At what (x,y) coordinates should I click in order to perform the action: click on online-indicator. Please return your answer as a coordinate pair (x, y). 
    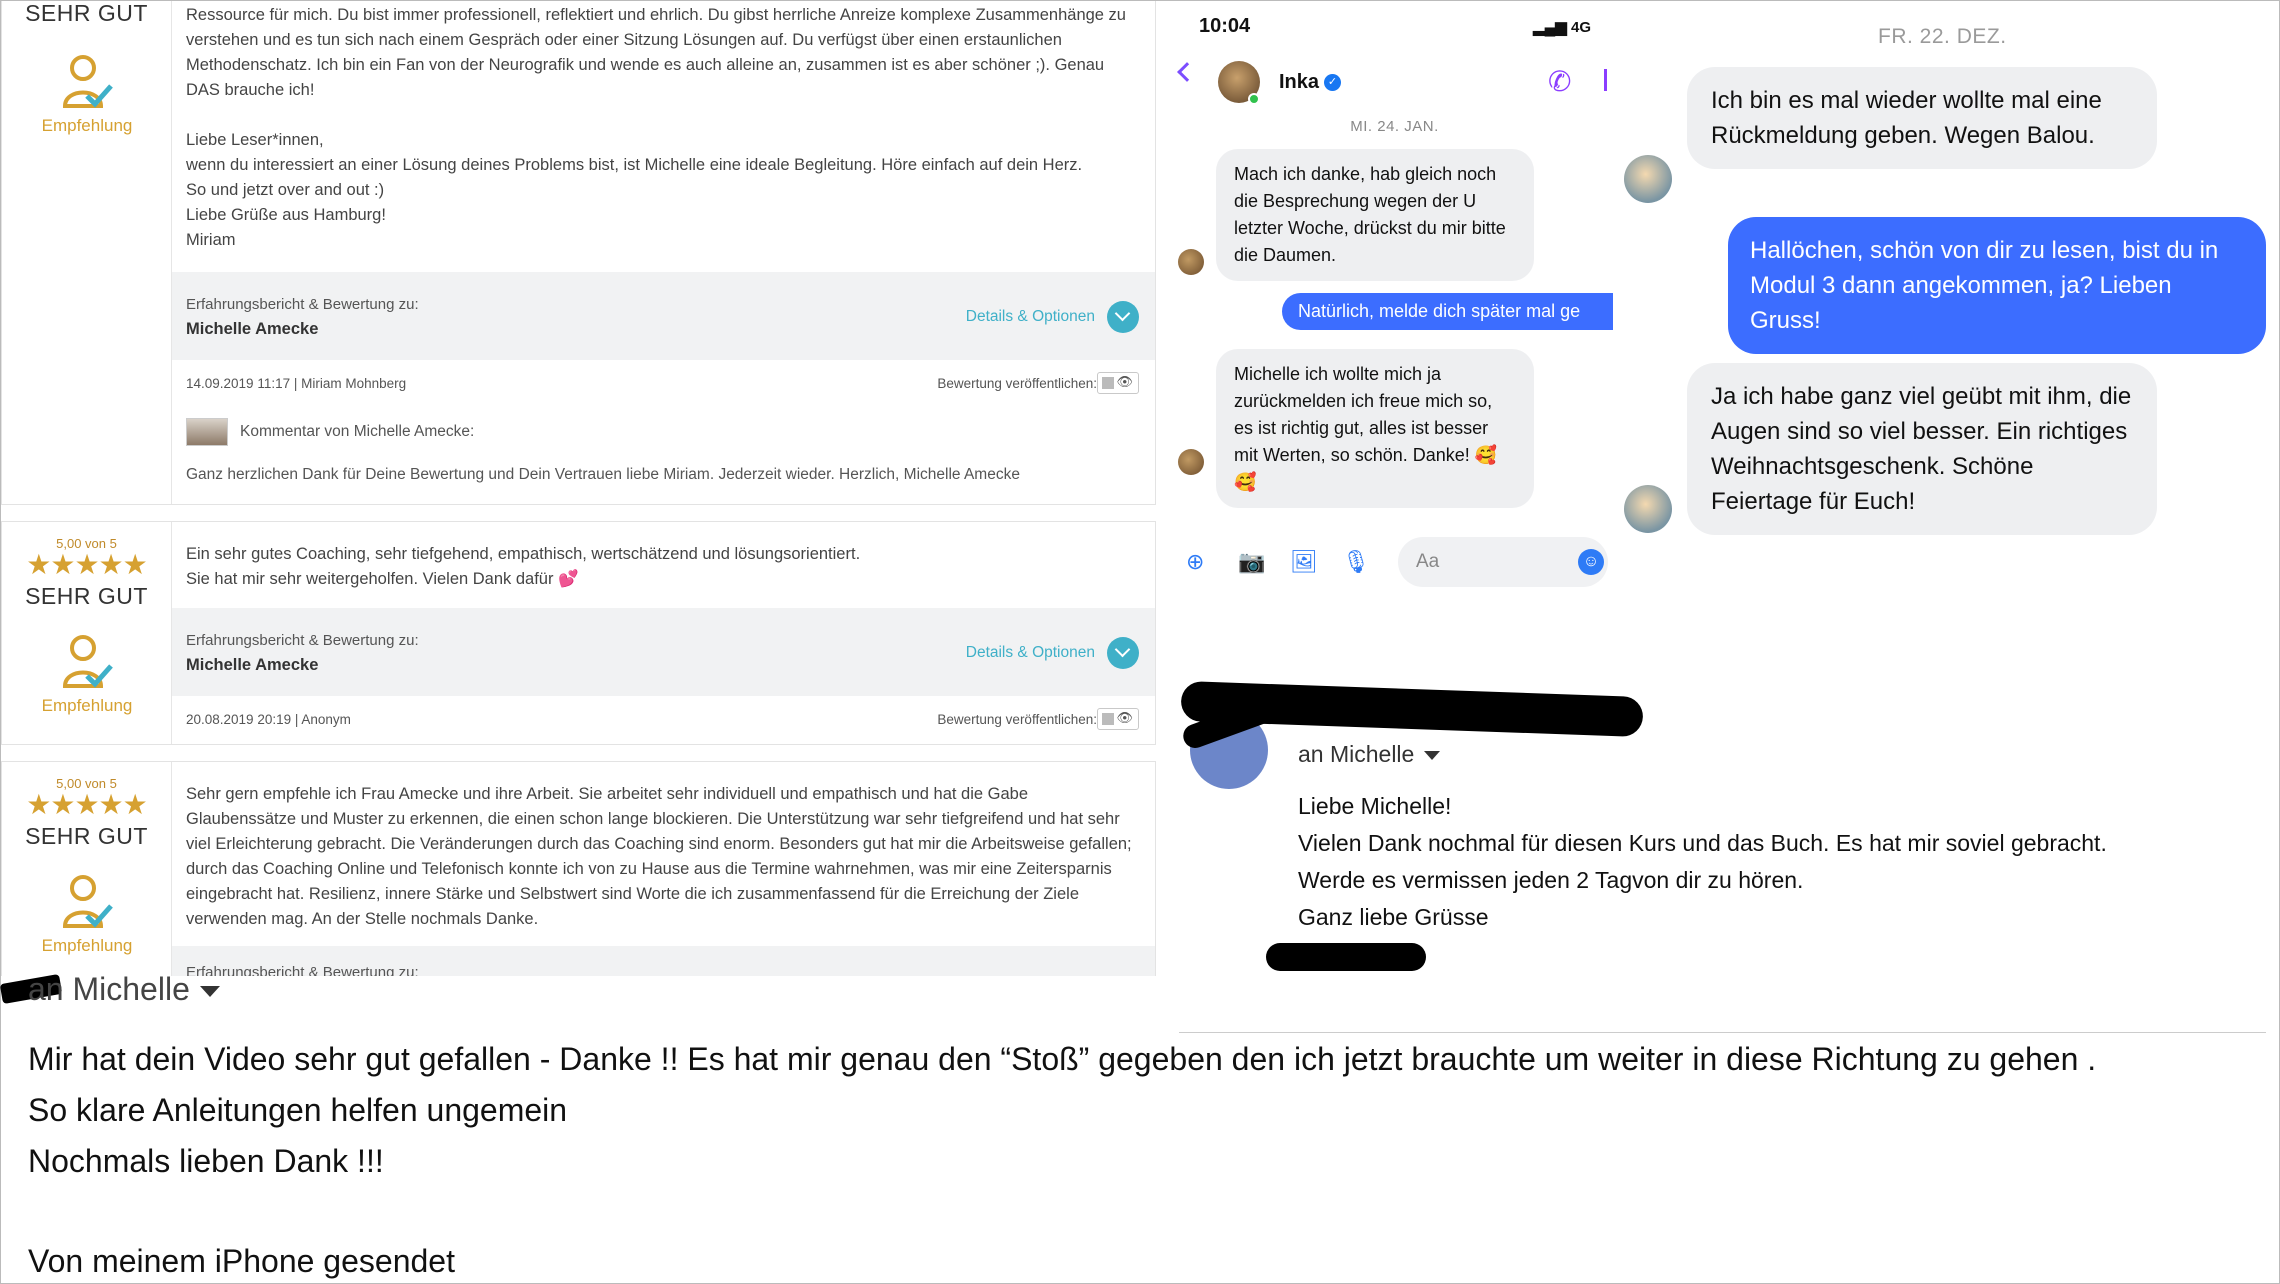
    Looking at the image, I should click on (1254, 99).